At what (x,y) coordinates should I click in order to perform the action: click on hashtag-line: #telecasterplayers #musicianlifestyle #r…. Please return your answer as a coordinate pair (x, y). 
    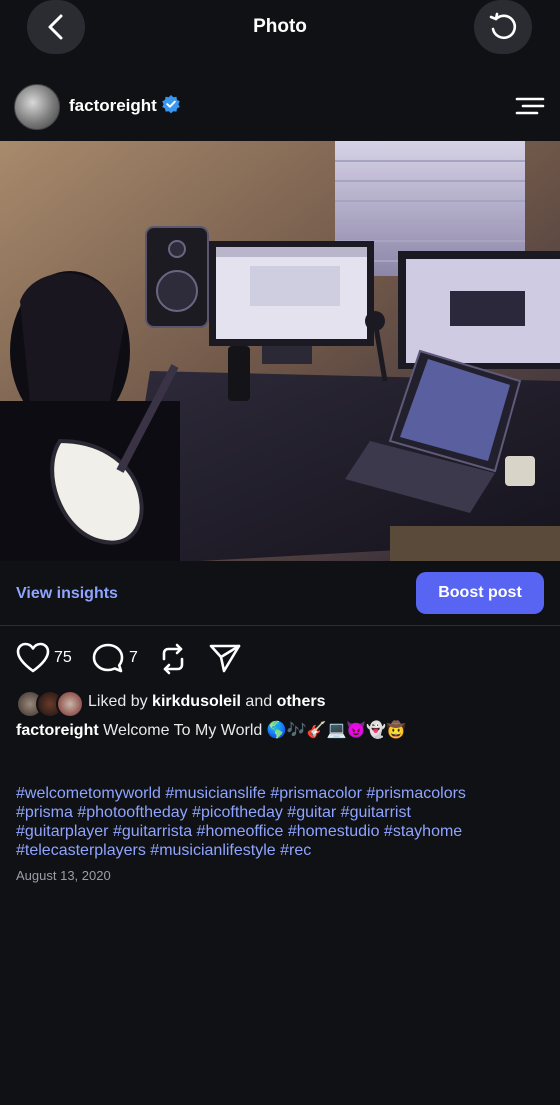
    Looking at the image, I should click on (281, 850).